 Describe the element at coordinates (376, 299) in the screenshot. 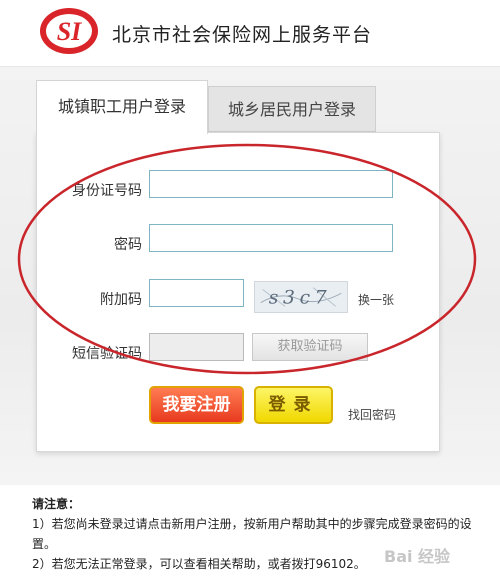

I see `refresh-captcha-link: 换一张` at that location.